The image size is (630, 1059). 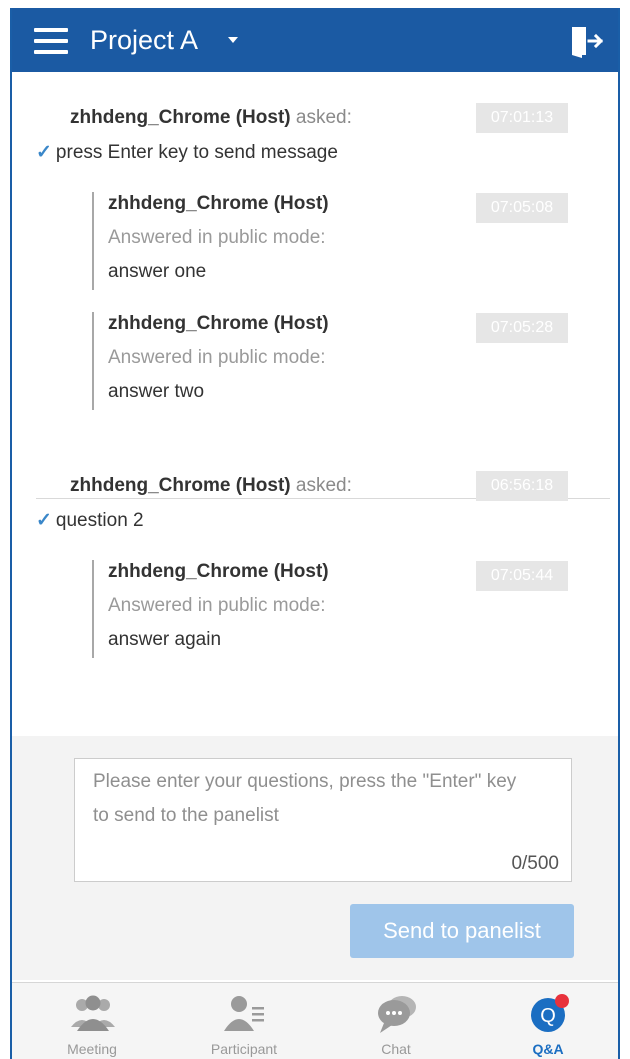 What do you see at coordinates (233, 40) in the screenshot?
I see `dropdown-caret-icon` at bounding box center [233, 40].